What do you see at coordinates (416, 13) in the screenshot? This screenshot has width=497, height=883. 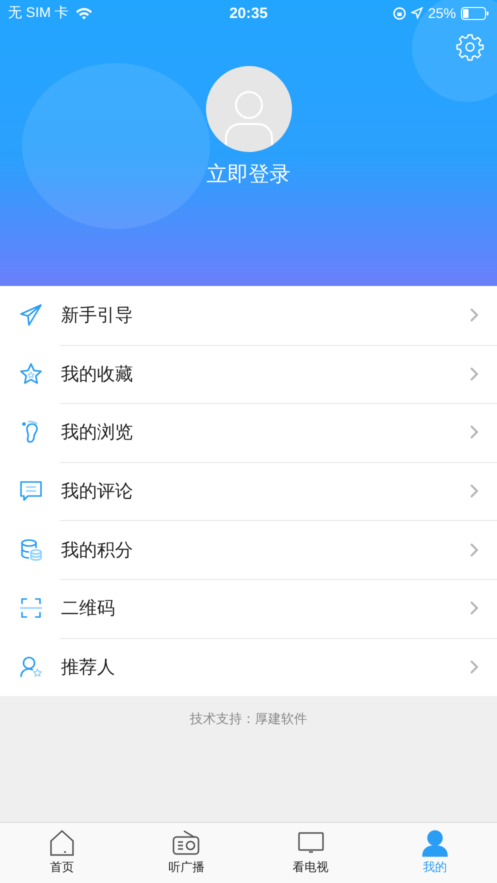 I see `location-icon` at bounding box center [416, 13].